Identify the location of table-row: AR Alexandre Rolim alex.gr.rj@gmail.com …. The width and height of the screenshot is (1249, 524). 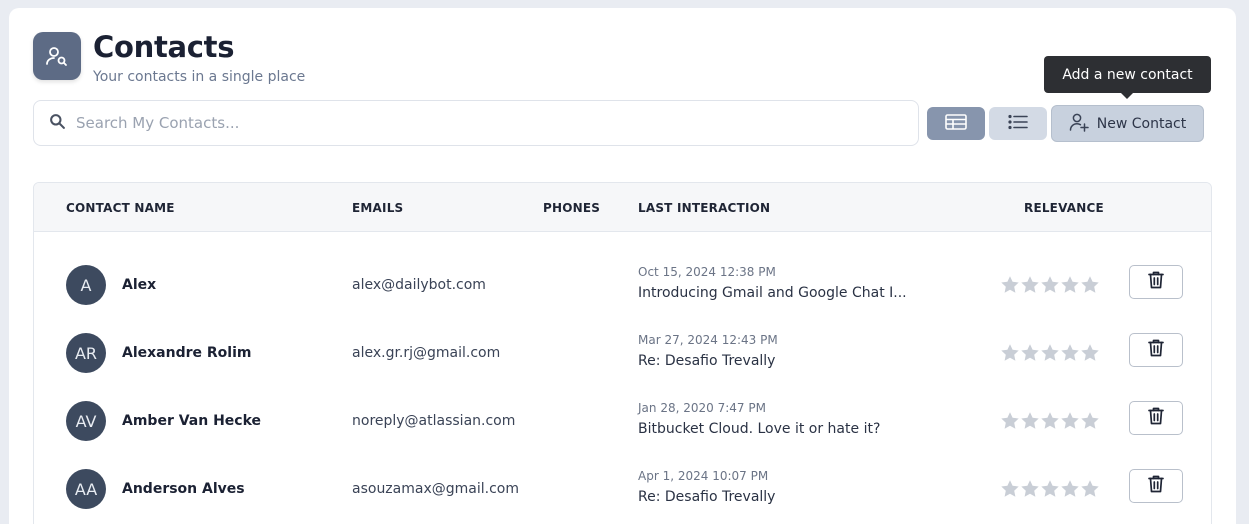
(622, 353).